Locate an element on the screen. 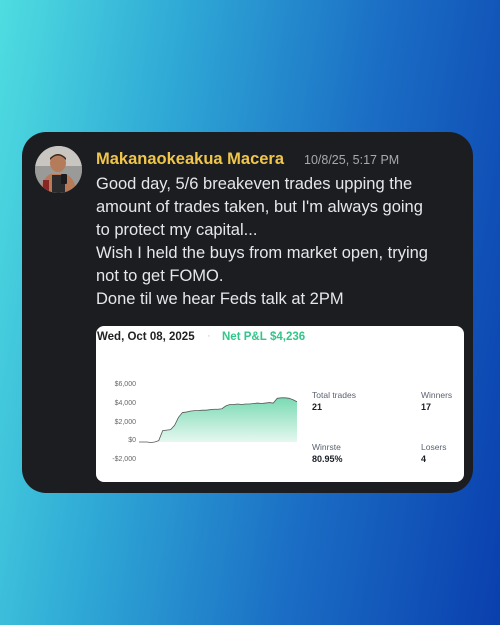 The width and height of the screenshot is (500, 625). winners-value: 17 is located at coordinates (426, 407).